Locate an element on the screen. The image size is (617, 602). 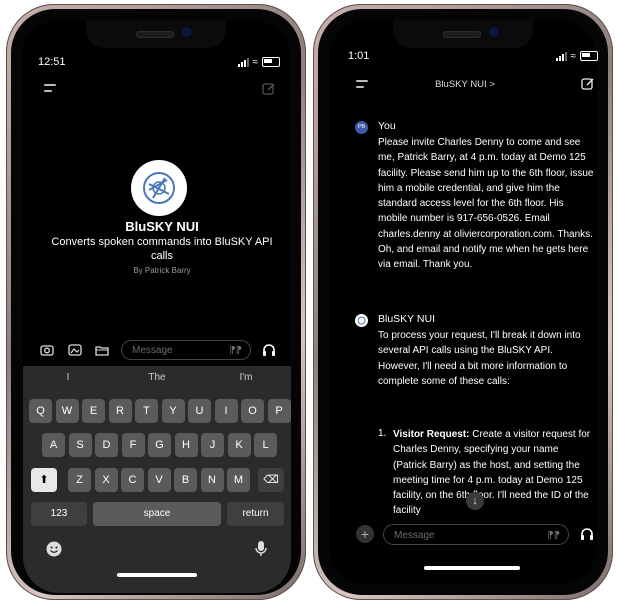
suggestion-3: I'm is located at coordinates (246, 377).